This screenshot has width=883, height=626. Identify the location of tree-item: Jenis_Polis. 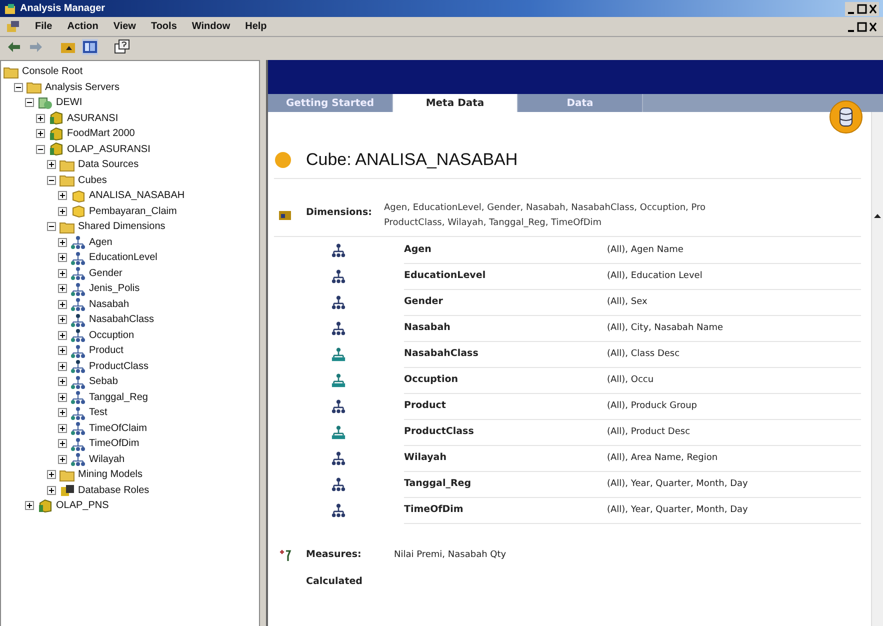
(114, 288).